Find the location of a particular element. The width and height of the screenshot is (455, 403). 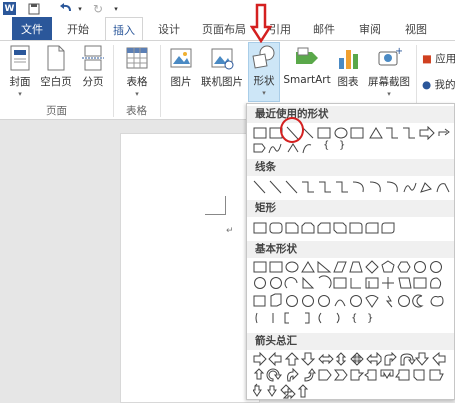

tab-design: 设计 is located at coordinates (169, 28).